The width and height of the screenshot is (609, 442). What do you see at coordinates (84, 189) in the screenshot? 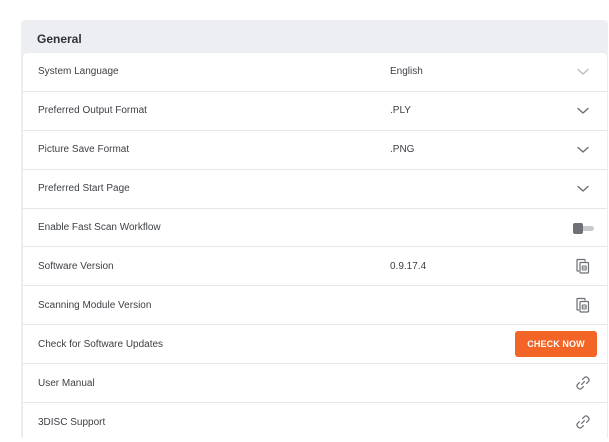
I see `setting-label: Preferred Start Page` at bounding box center [84, 189].